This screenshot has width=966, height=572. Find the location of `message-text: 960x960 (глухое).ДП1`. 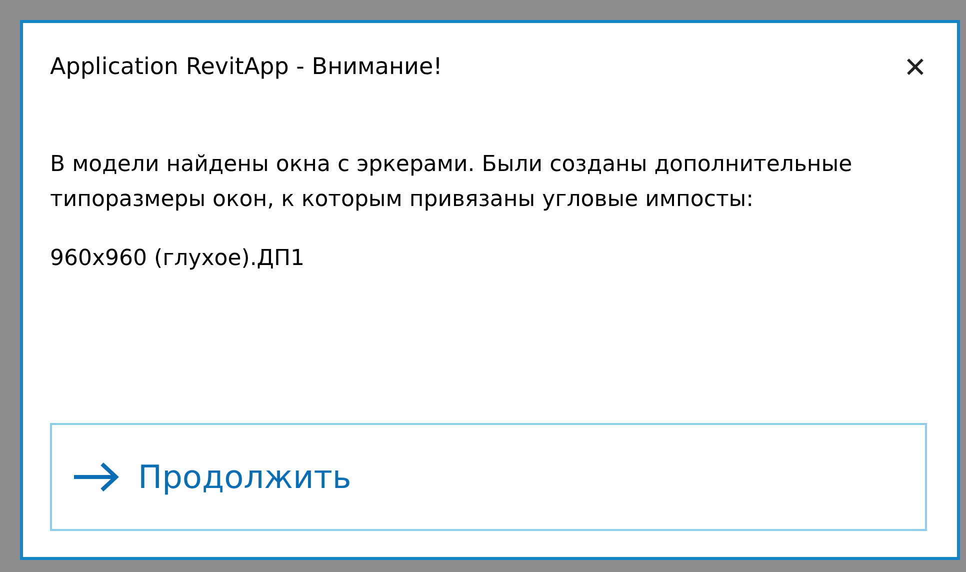

message-text: 960x960 (глухое).ДП1 is located at coordinates (178, 259).